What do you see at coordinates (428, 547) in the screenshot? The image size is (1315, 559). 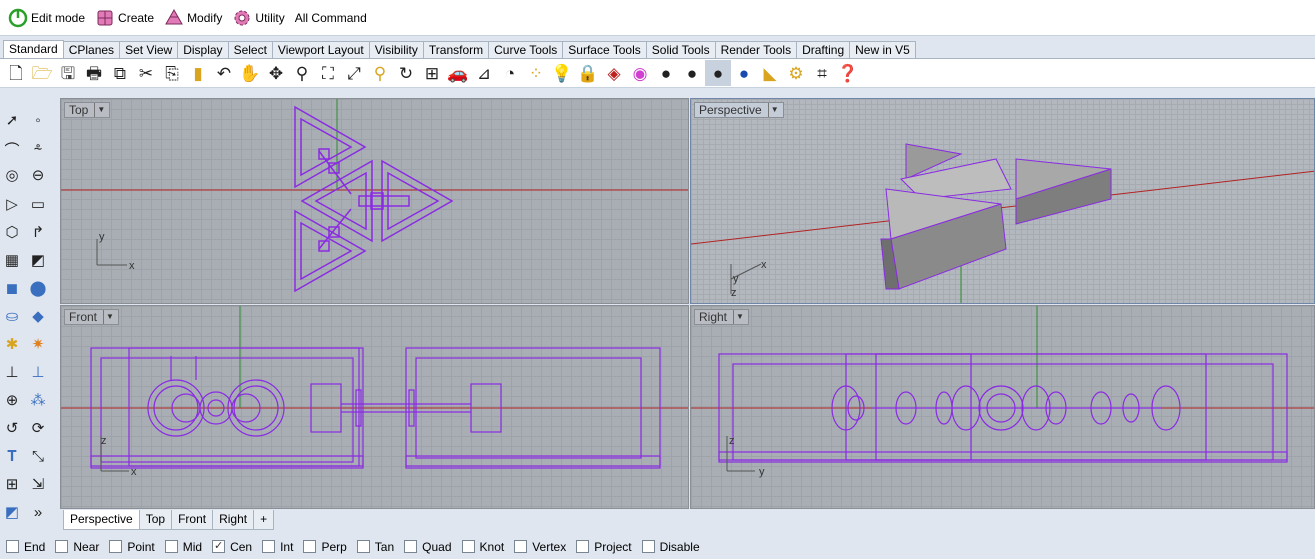 I see `osnap-quad: Quad` at bounding box center [428, 547].